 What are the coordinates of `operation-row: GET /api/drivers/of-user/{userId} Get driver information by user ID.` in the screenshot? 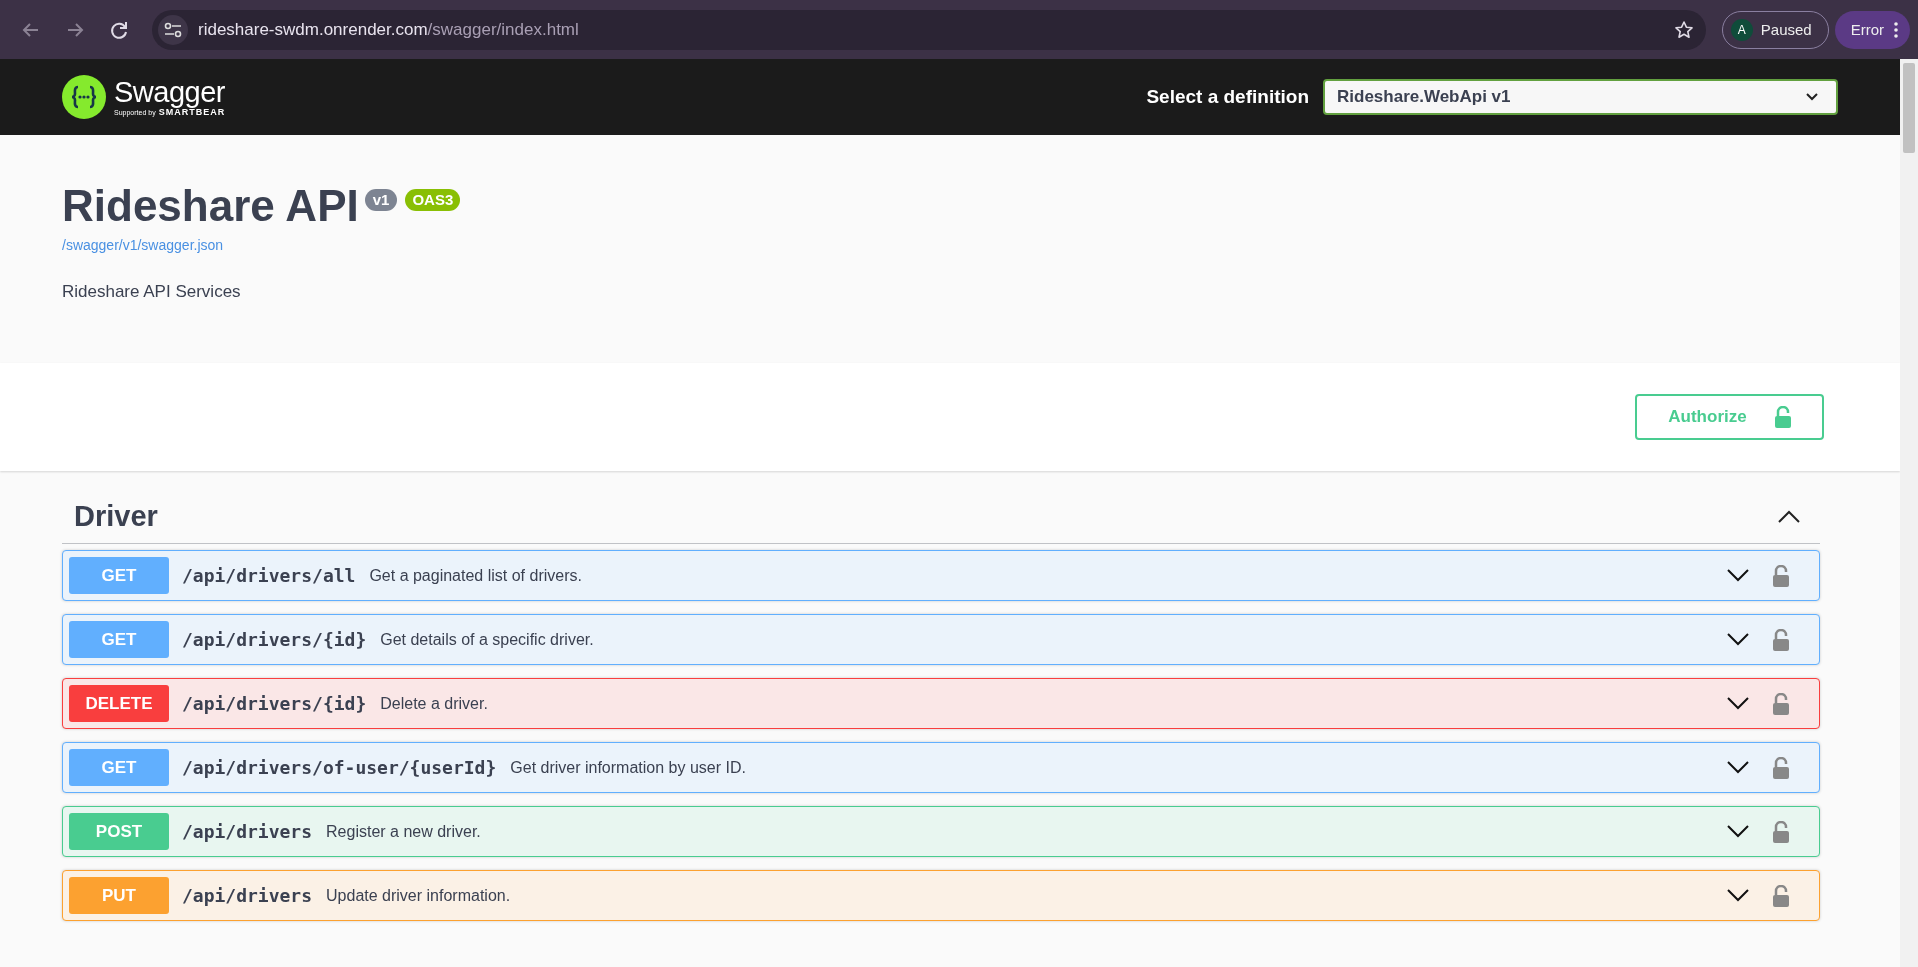 It's located at (941, 767).